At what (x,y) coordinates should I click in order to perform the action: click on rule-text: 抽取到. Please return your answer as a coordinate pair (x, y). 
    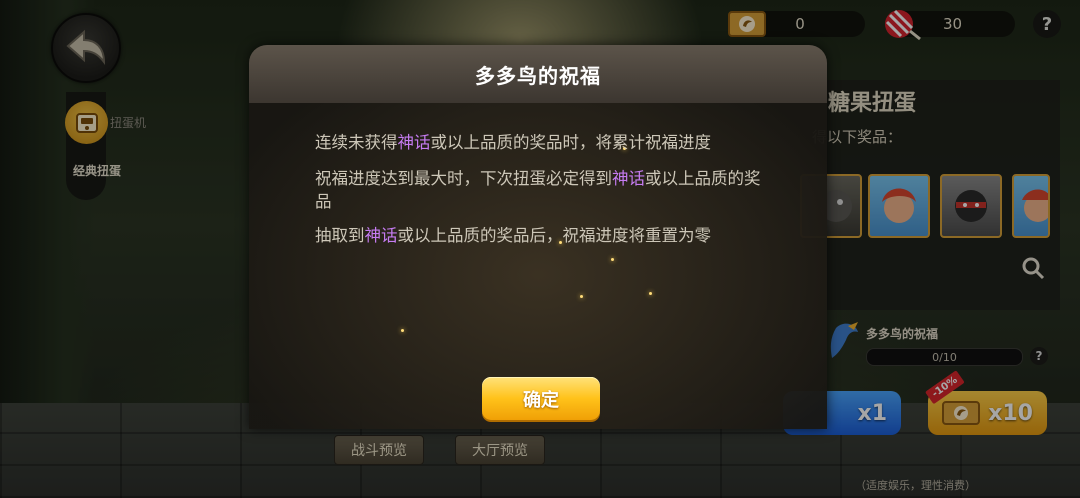
    Looking at the image, I should click on (340, 235).